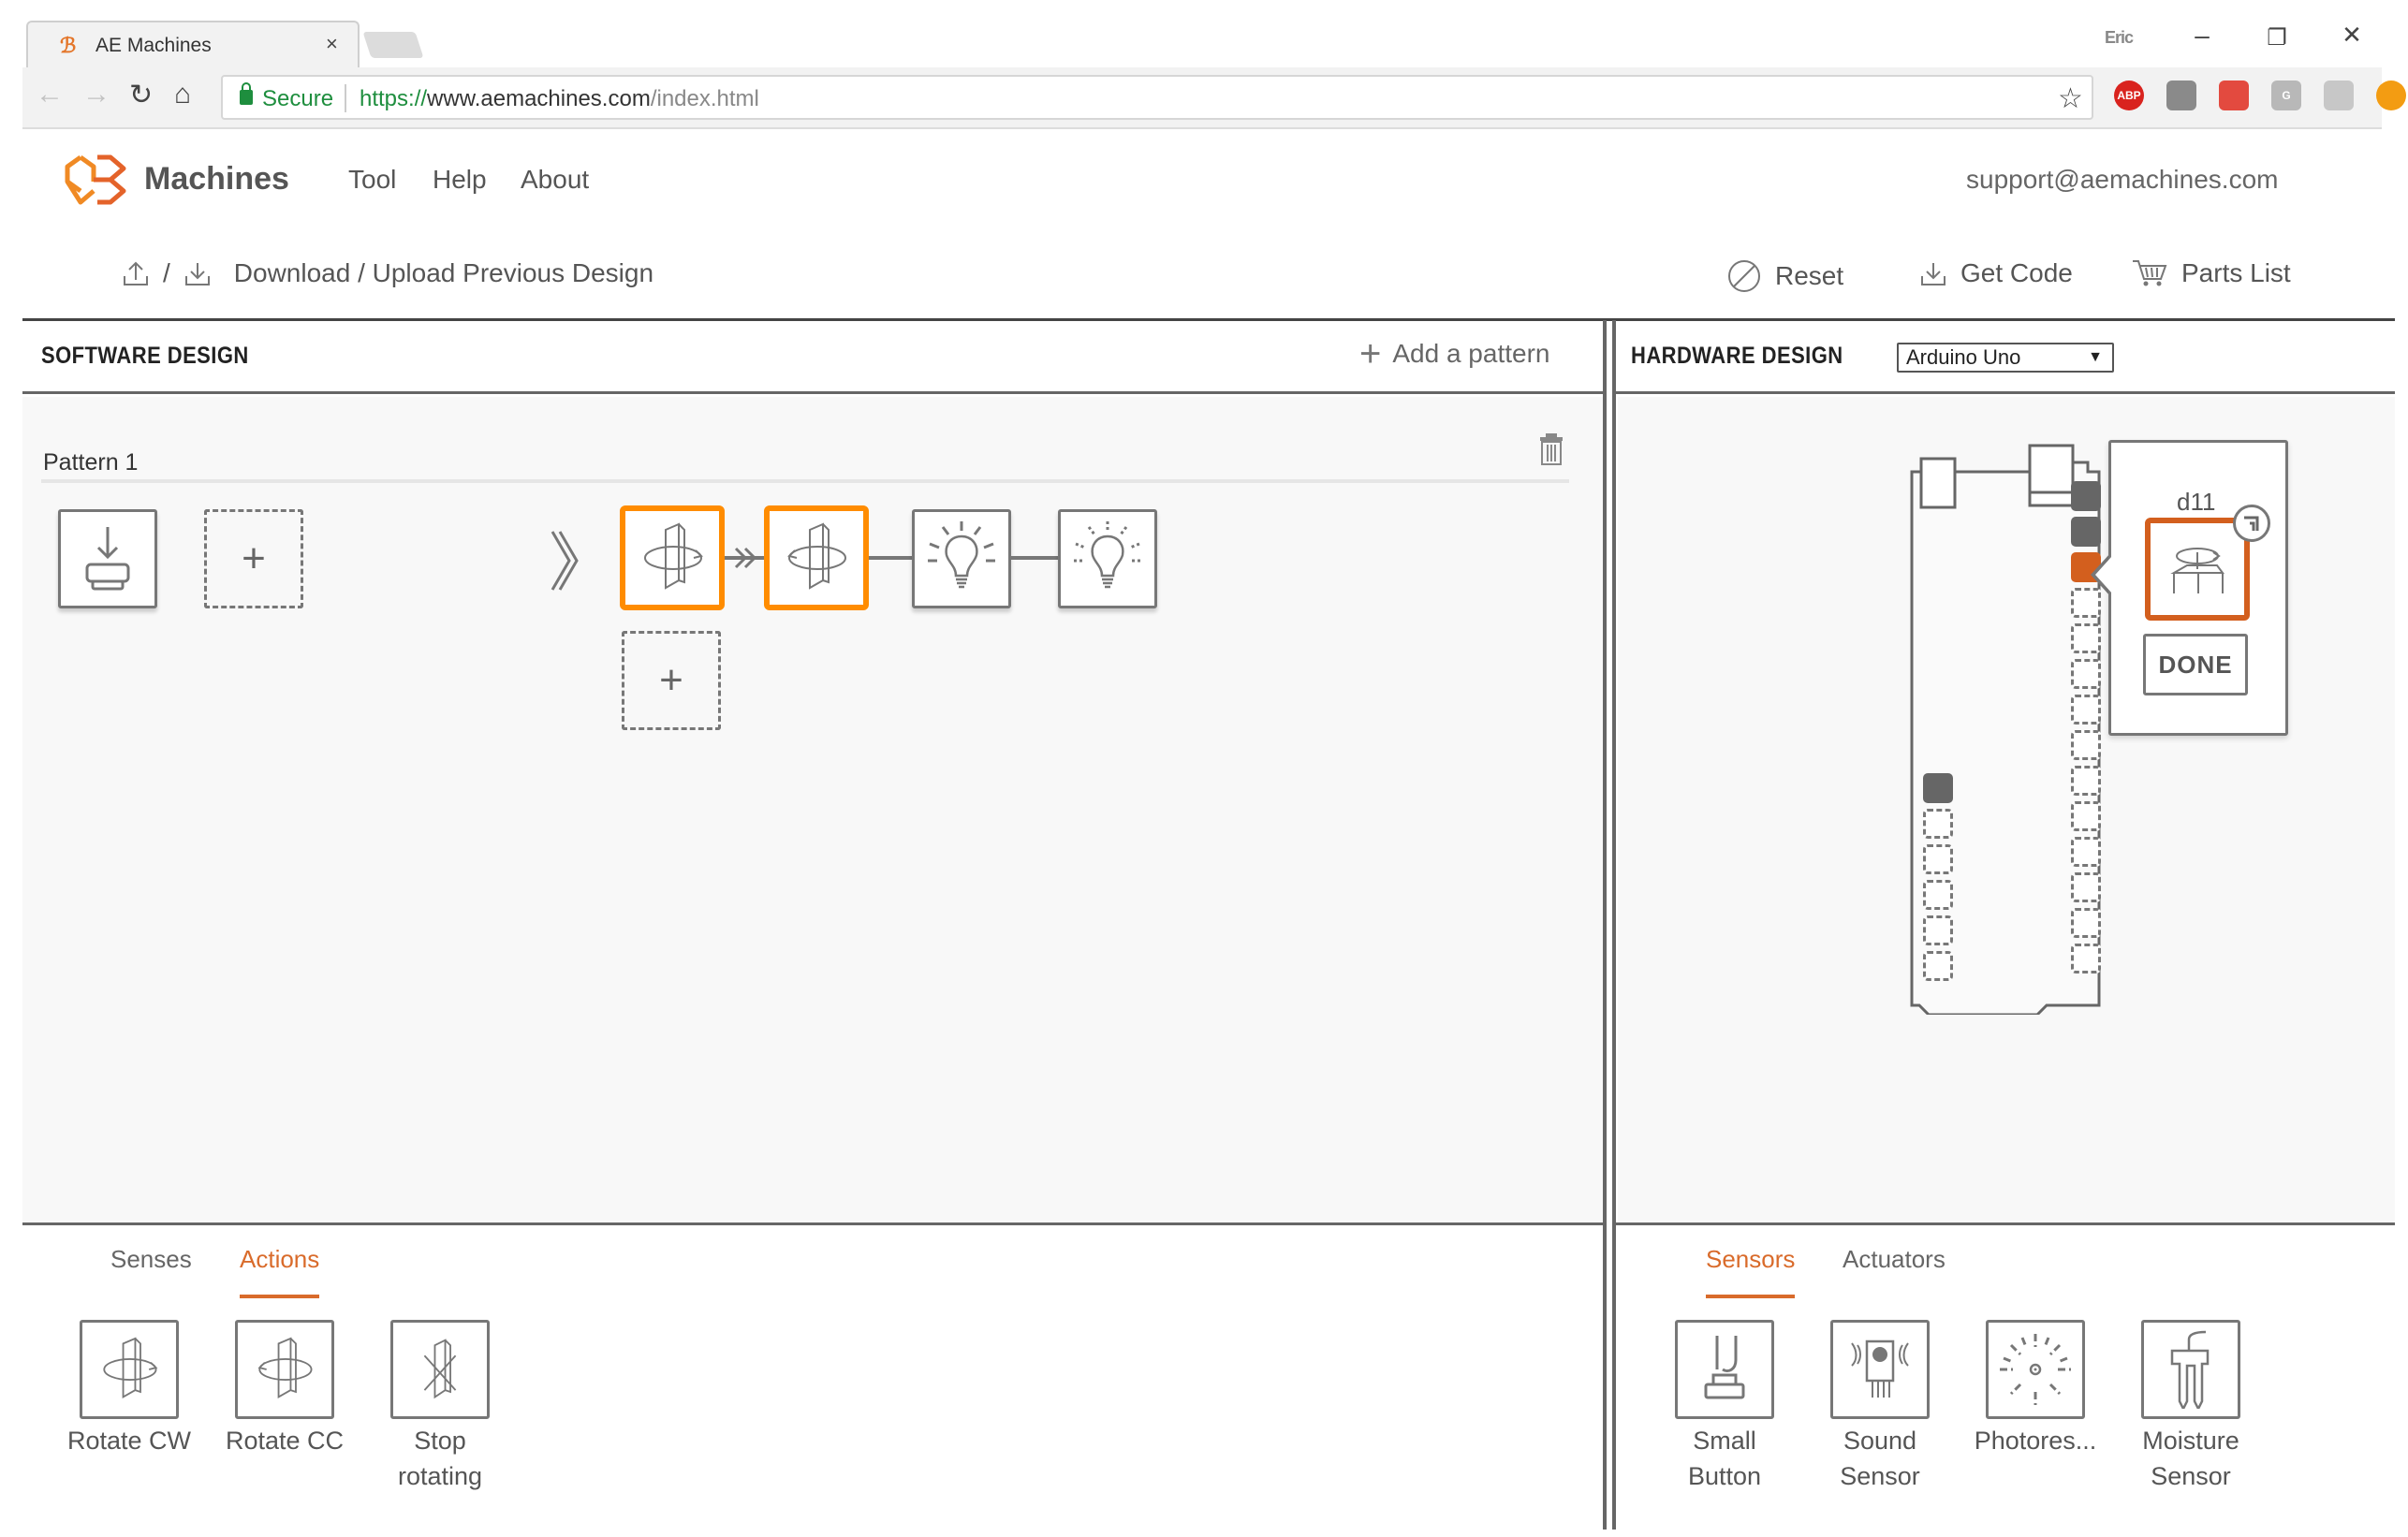  Describe the element at coordinates (745, 558) in the screenshot. I see `sequence-arrow-icon` at that location.